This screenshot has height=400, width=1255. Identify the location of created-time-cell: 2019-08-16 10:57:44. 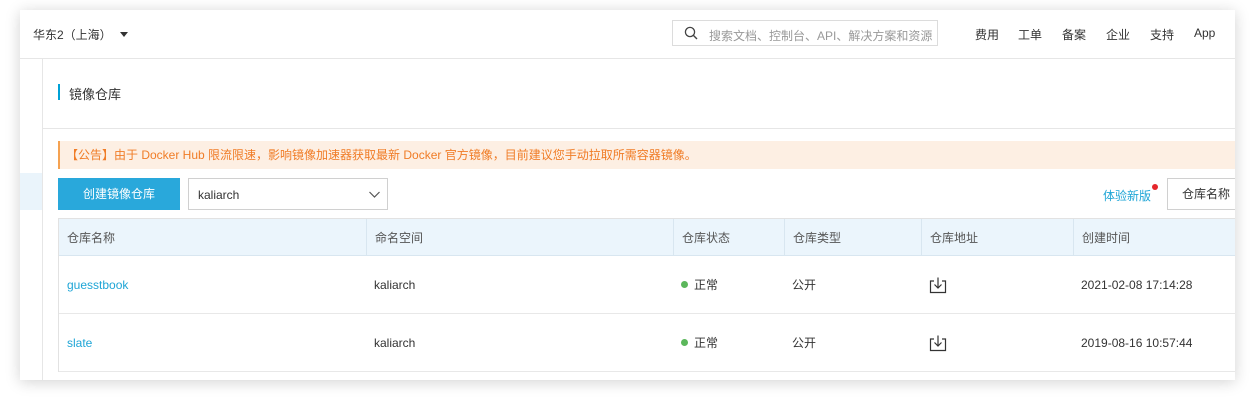
(1137, 342).